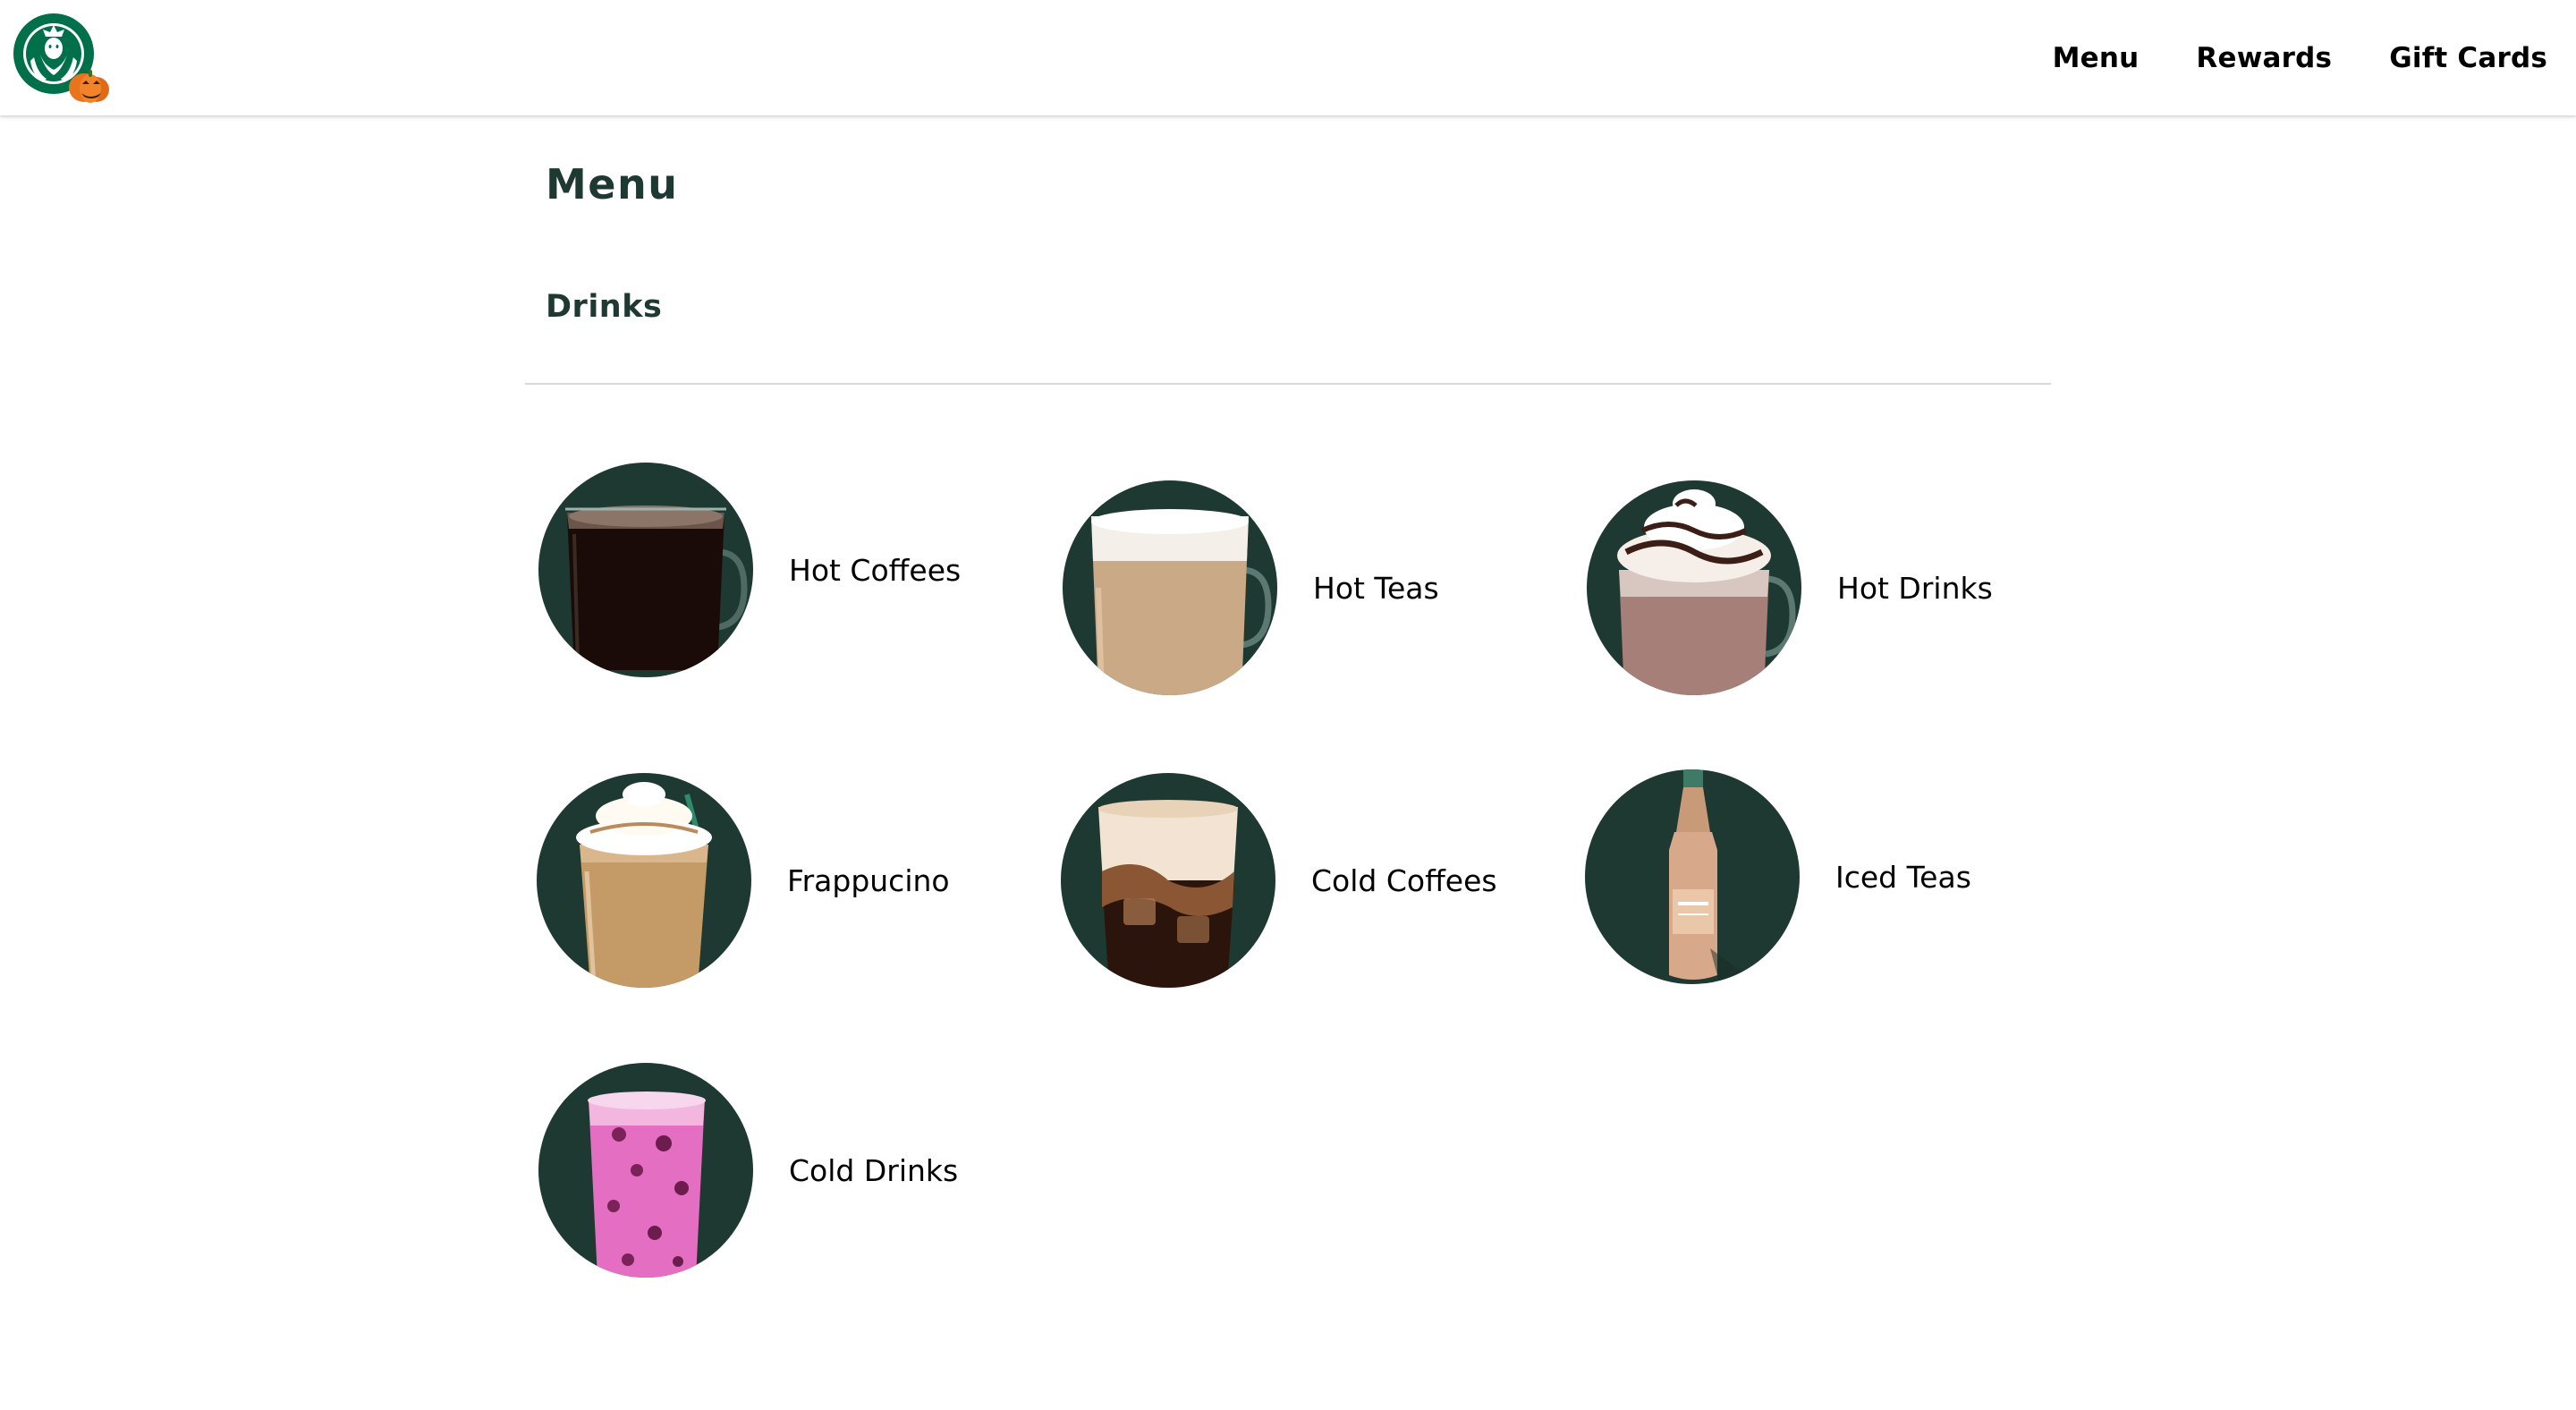 Image resolution: width=2576 pixels, height=1410 pixels. I want to click on category-cold-drinks: Cold Drinks, so click(748, 1170).